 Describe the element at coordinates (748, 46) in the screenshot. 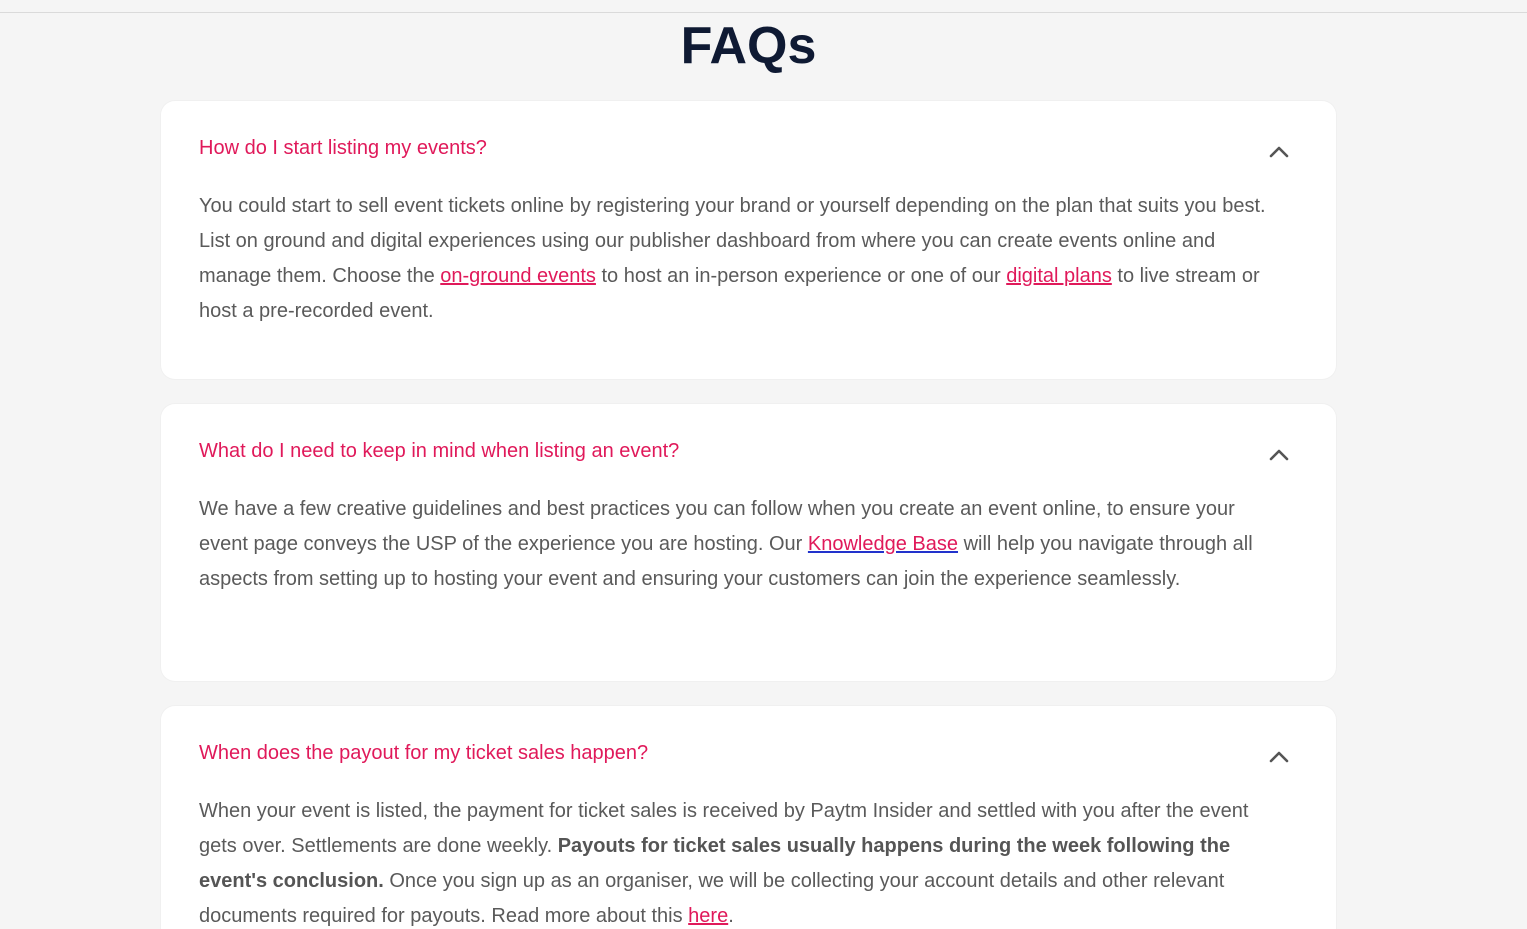

I see `page-title: FAQs` at that location.